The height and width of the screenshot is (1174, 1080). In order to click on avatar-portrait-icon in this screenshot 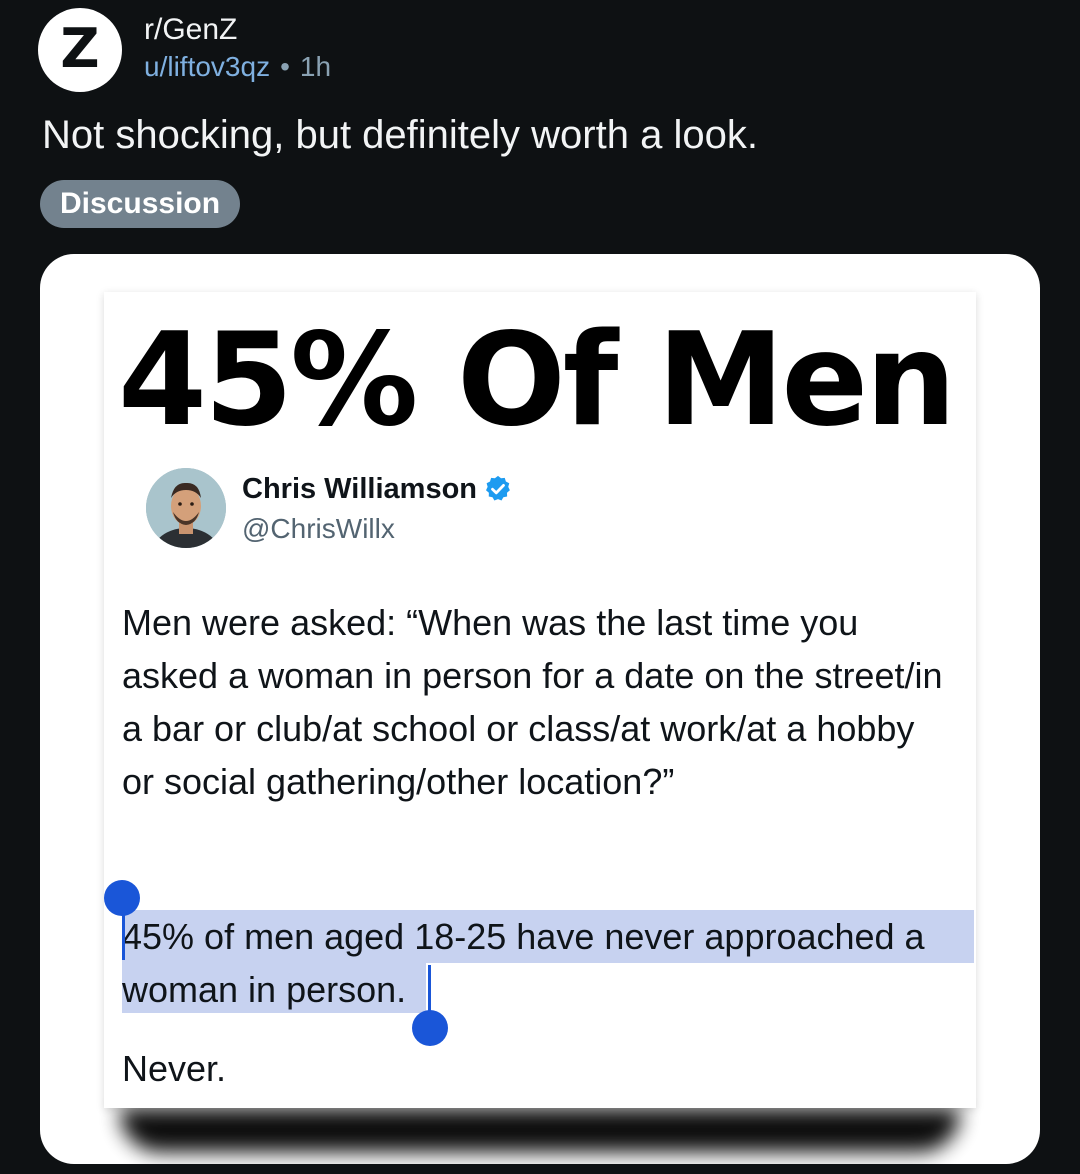, I will do `click(186, 508)`.